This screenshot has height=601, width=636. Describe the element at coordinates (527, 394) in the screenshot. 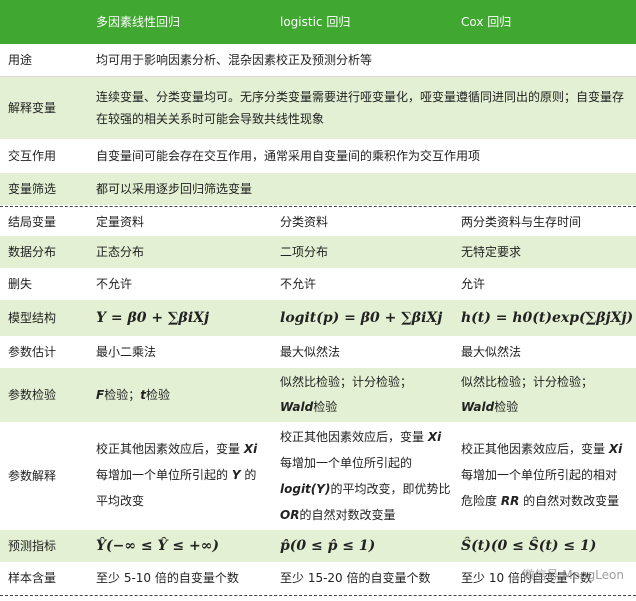

I see `cell-cox: 似然比检验；计分检验； Wald检验` at that location.